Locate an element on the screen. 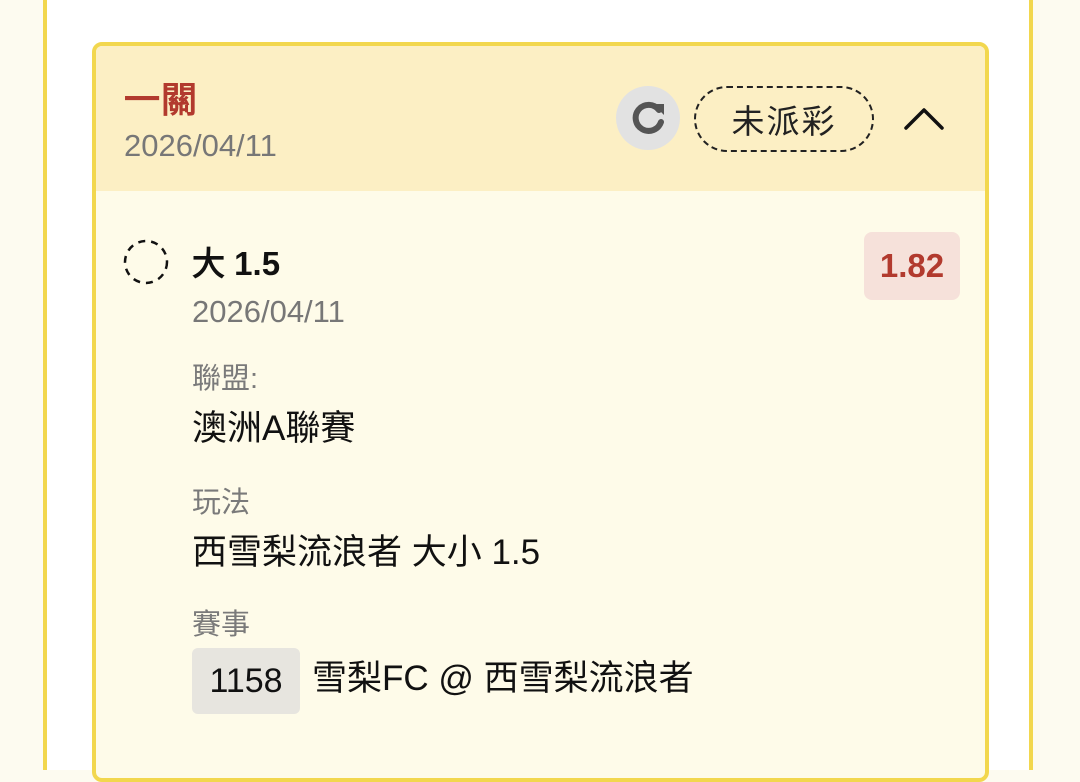 The height and width of the screenshot is (782, 1080). market-label: 玩法 is located at coordinates (221, 503).